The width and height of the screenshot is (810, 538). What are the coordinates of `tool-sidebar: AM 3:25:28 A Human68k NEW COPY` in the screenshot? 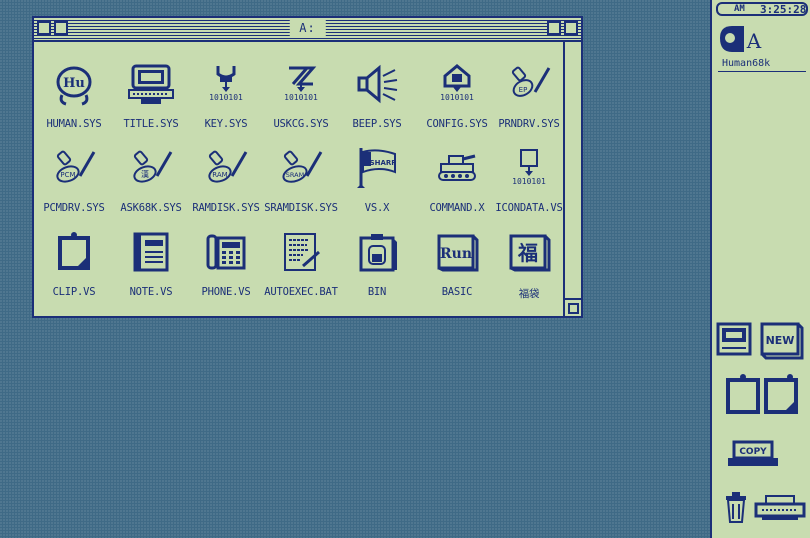 It's located at (760, 269).